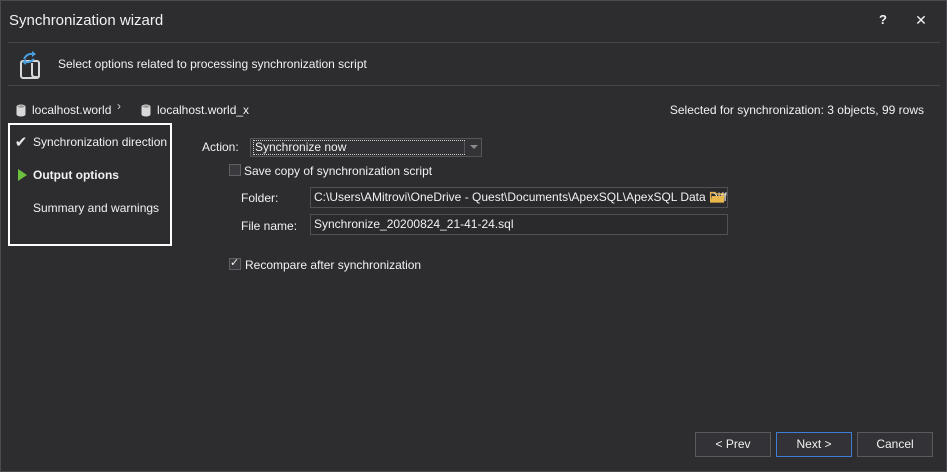 This screenshot has height=472, width=947. What do you see at coordinates (25, 175) in the screenshot?
I see `play-arrow-icon` at bounding box center [25, 175].